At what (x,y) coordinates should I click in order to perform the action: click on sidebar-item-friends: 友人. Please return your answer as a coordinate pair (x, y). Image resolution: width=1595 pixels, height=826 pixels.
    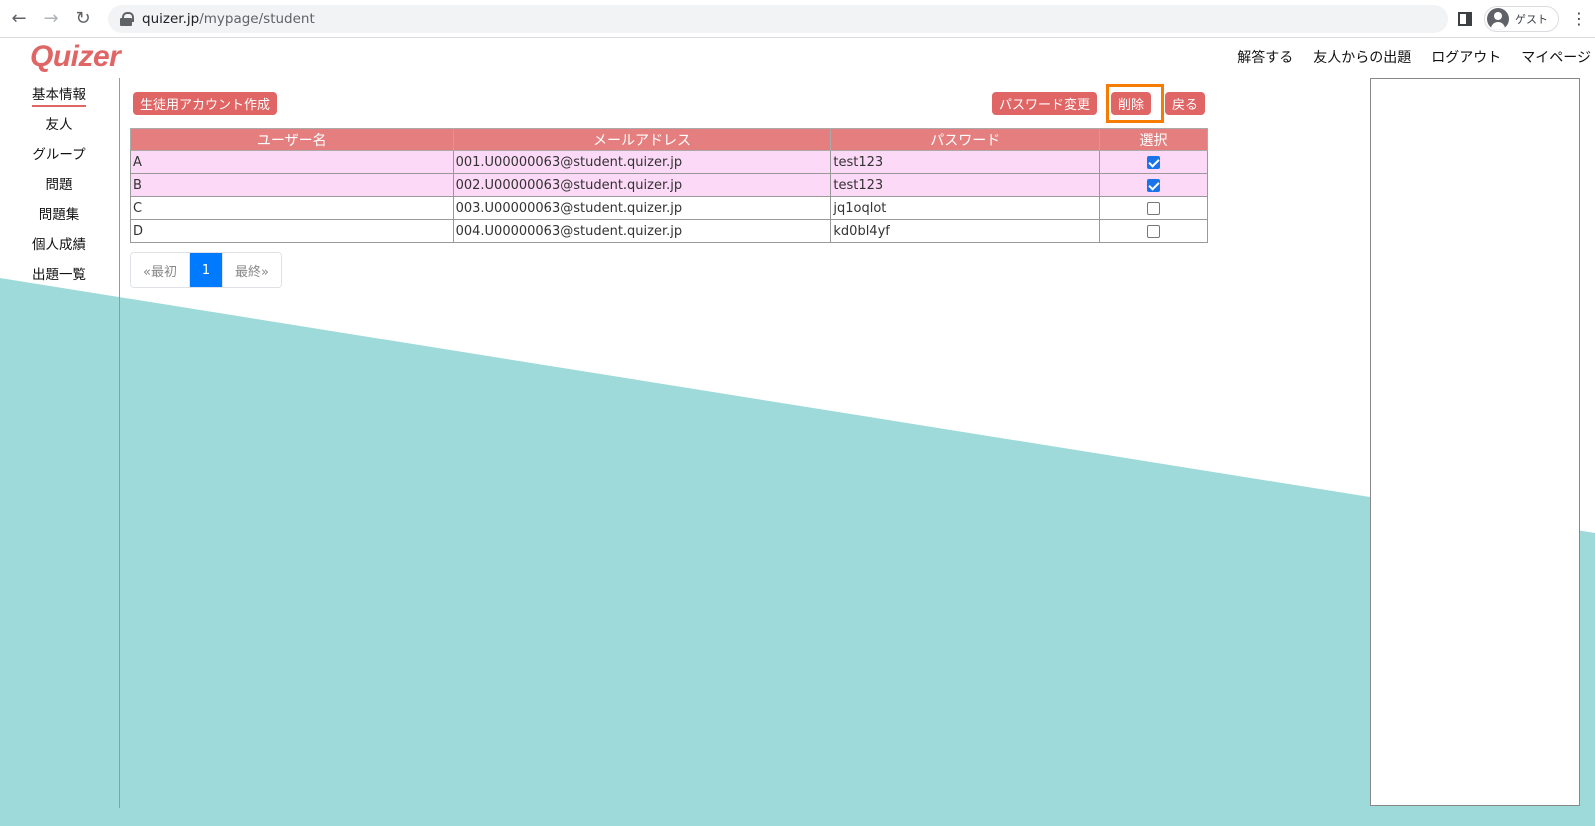
    Looking at the image, I should click on (59, 125).